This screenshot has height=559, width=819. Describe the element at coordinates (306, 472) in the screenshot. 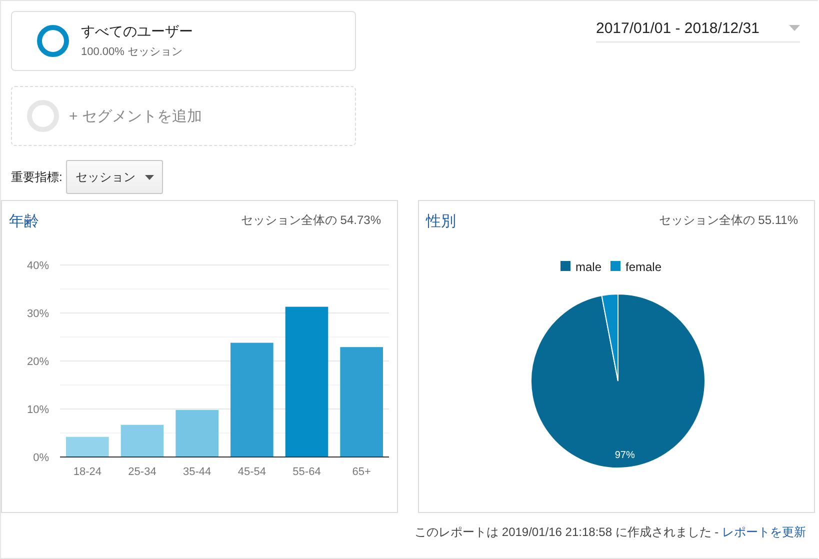

I see `axis-label: 55-64` at that location.